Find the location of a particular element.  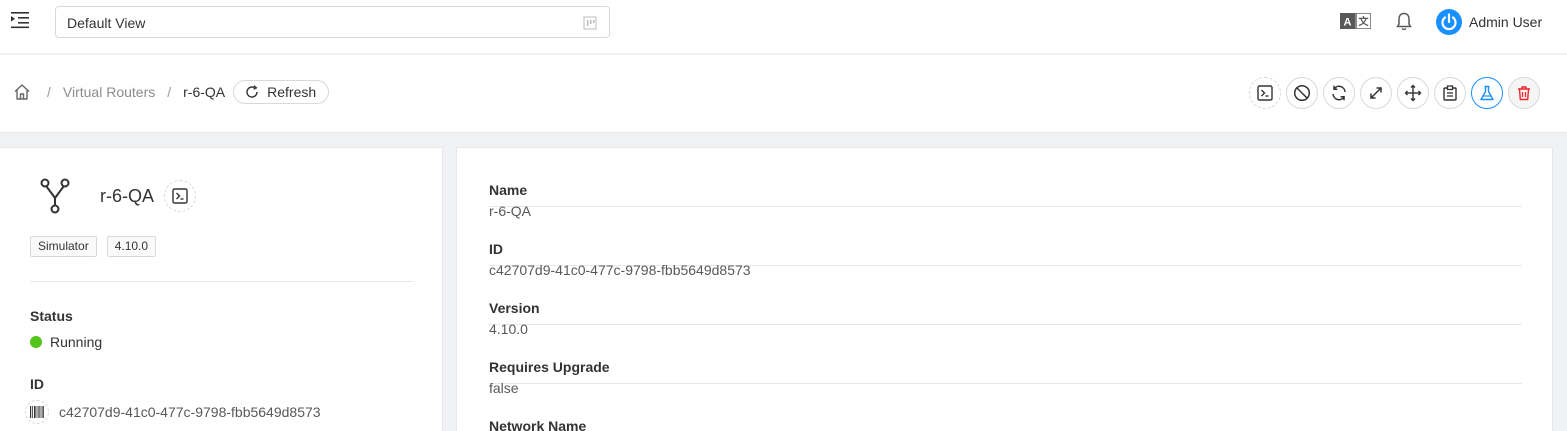

menu-fold-icon is located at coordinates (21, 20).